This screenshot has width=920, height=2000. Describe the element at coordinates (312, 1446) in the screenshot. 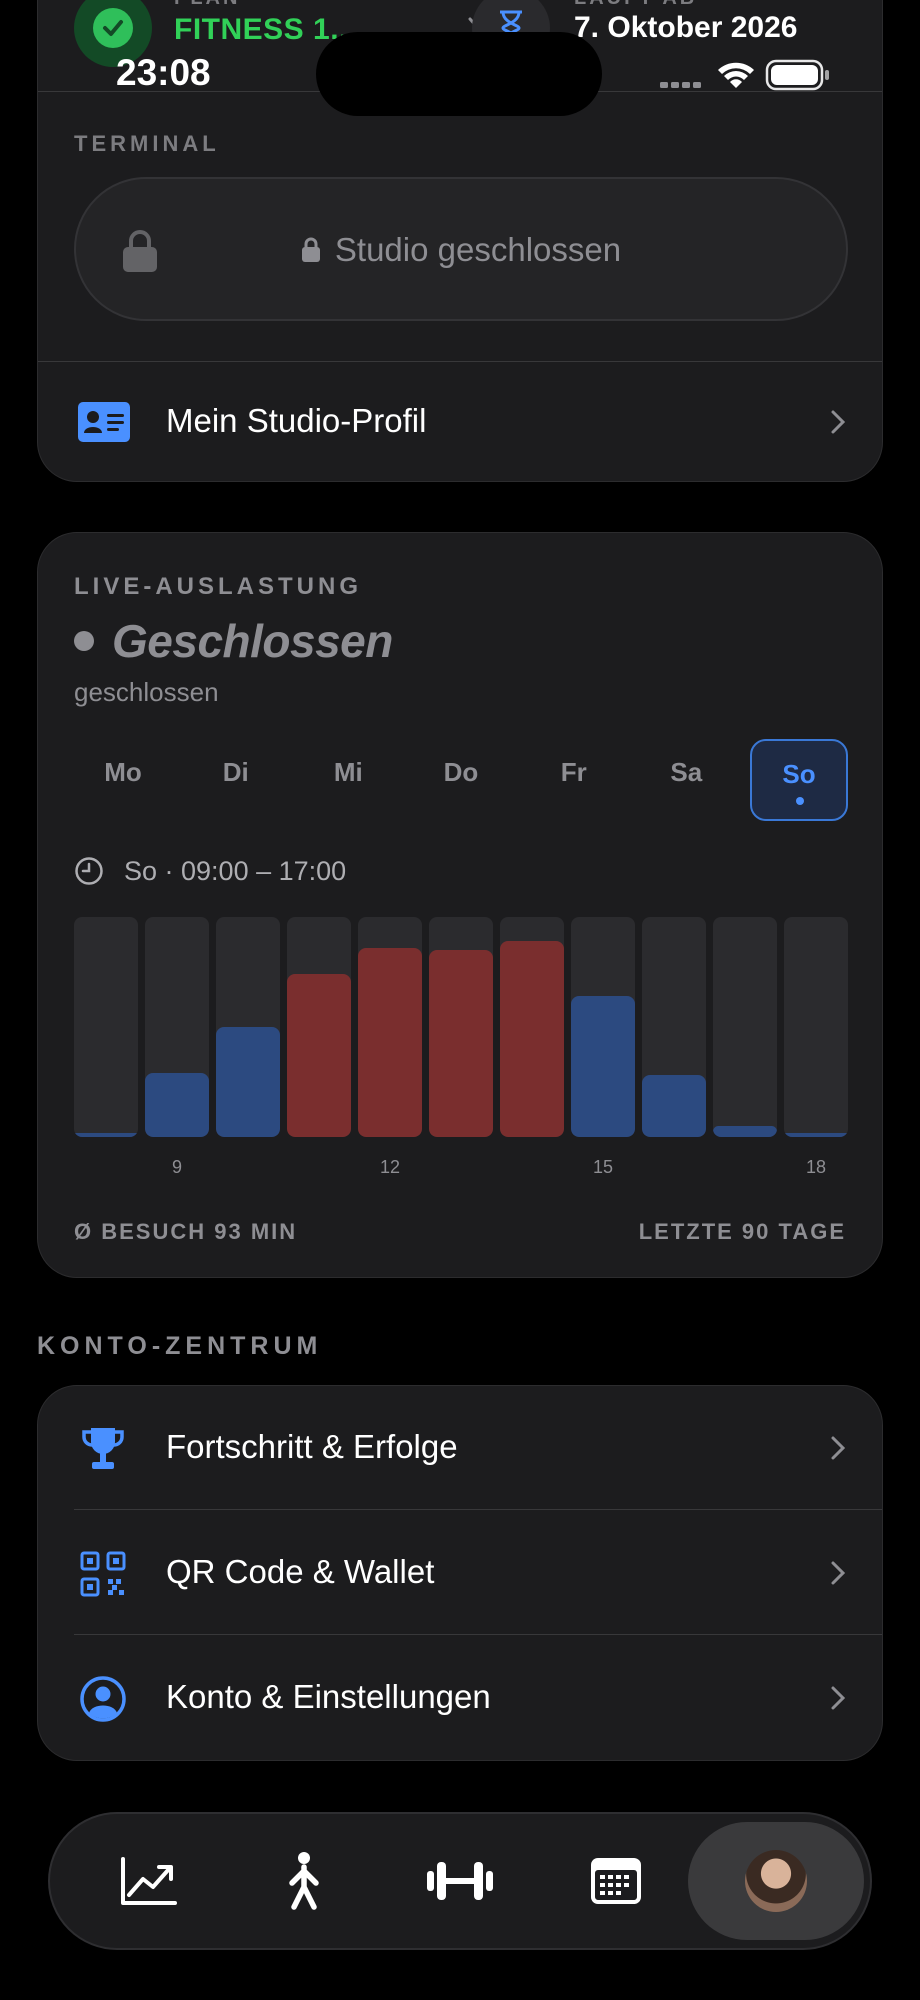

I see `progress-achievements-label: Fortschritt & Erfolge` at that location.